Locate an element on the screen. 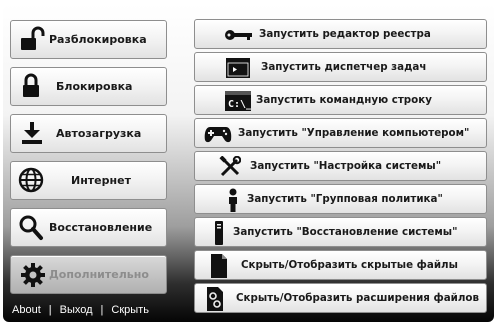 The height and width of the screenshot is (324, 497). person-icon is located at coordinates (233, 200).